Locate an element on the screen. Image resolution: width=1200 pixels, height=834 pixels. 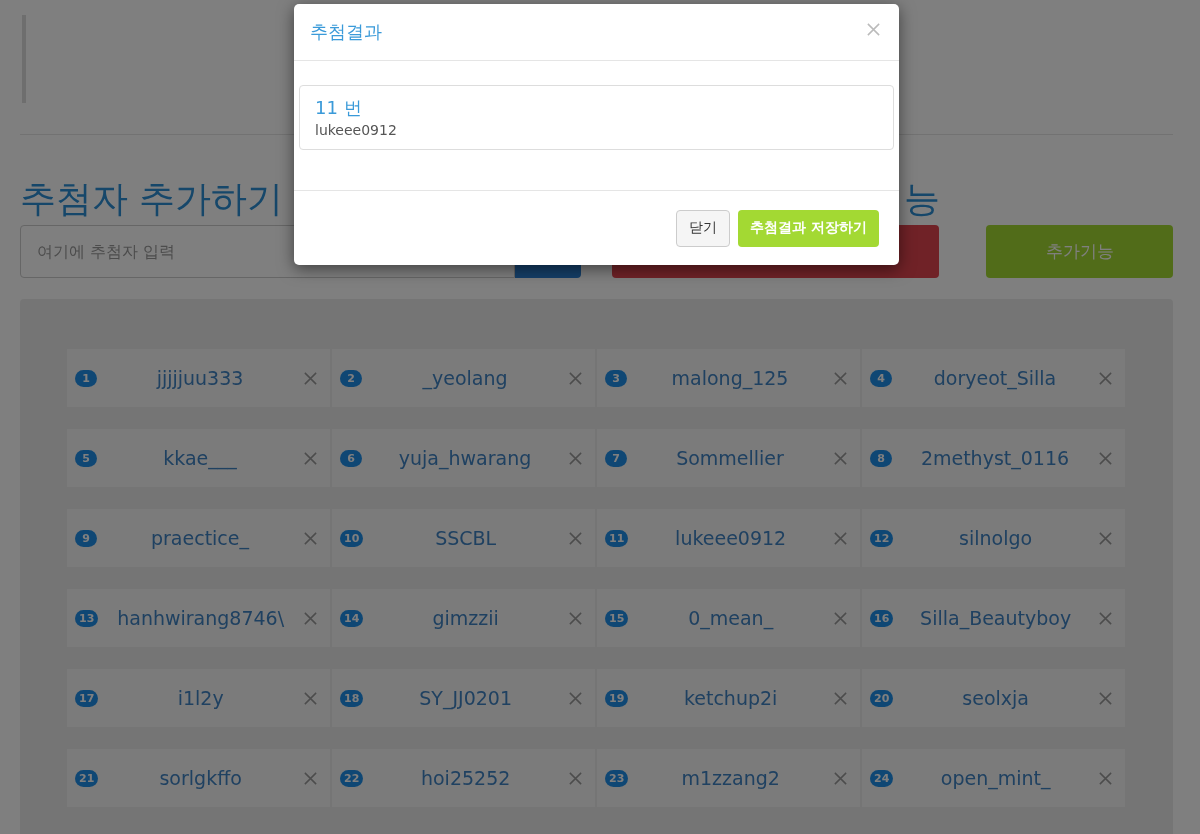
number-badge: 4 is located at coordinates (881, 378).